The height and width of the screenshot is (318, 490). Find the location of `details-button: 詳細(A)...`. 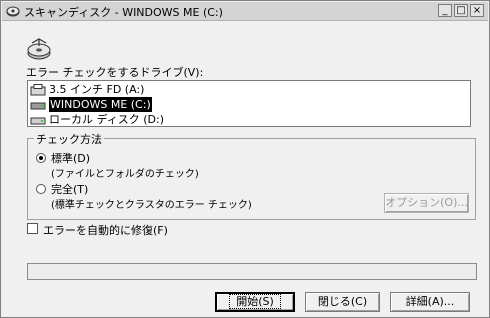

details-button: 詳細(A)... is located at coordinates (430, 302).